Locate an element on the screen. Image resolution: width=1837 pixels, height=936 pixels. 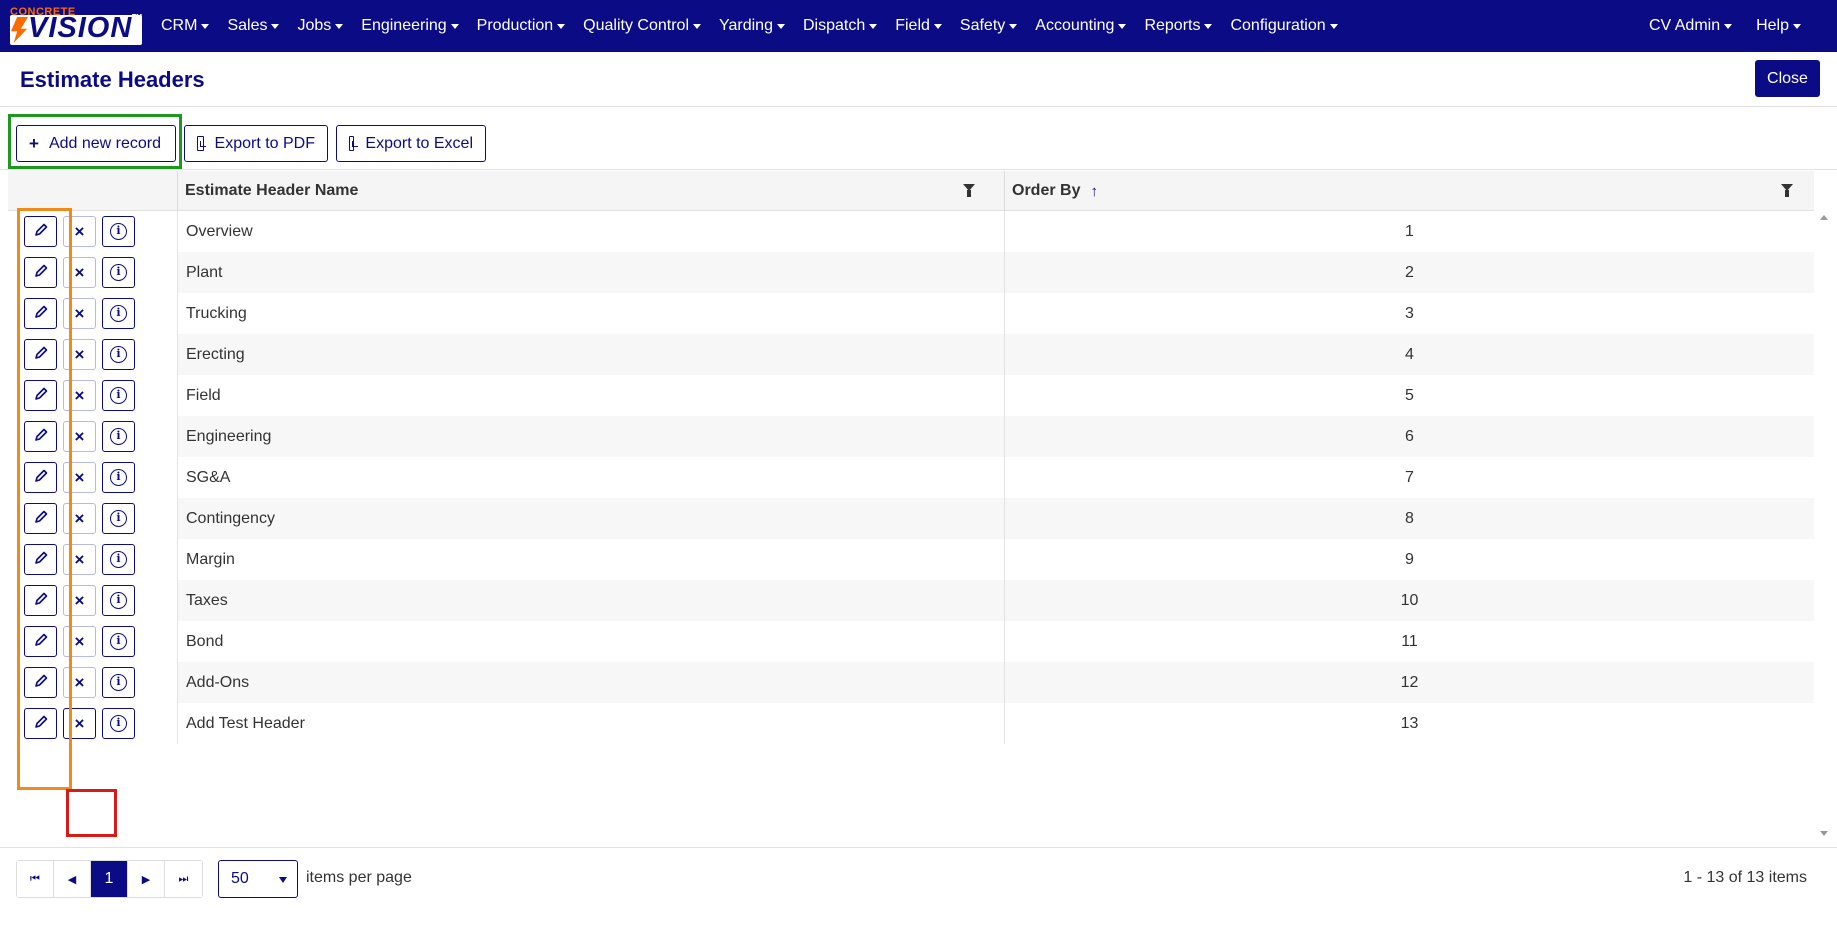
export-pdf-button: Export to PDF is located at coordinates (256, 143).